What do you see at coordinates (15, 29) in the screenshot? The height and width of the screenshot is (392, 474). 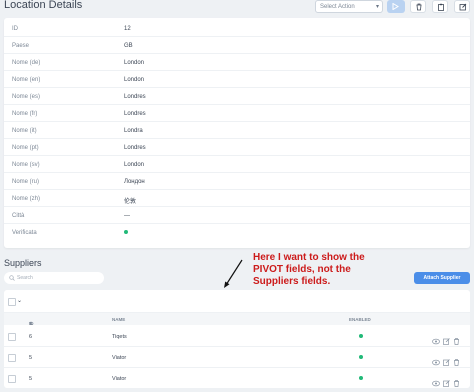 I see `detail-label: ID` at bounding box center [15, 29].